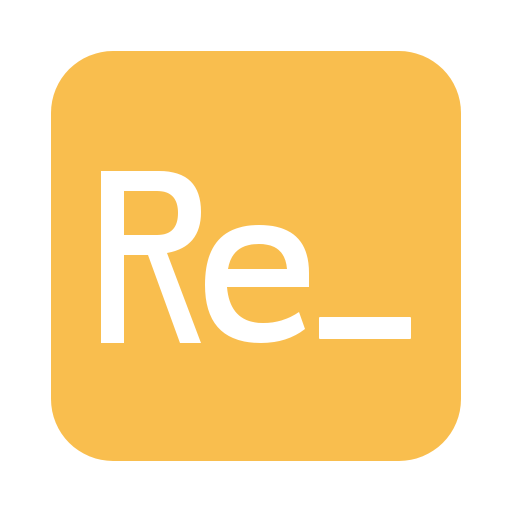 The height and width of the screenshot is (512, 512). What do you see at coordinates (257, 284) in the screenshot?
I see `logo-letter-e` at bounding box center [257, 284].